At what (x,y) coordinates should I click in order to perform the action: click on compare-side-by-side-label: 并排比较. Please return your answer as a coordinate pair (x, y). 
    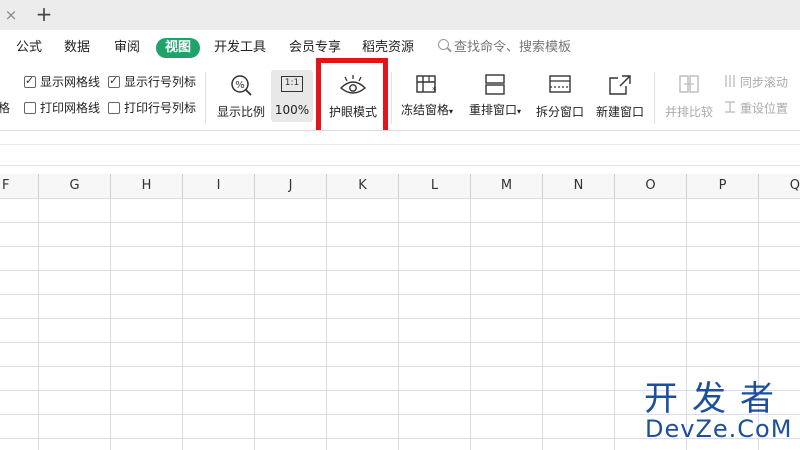
    Looking at the image, I should click on (688, 112).